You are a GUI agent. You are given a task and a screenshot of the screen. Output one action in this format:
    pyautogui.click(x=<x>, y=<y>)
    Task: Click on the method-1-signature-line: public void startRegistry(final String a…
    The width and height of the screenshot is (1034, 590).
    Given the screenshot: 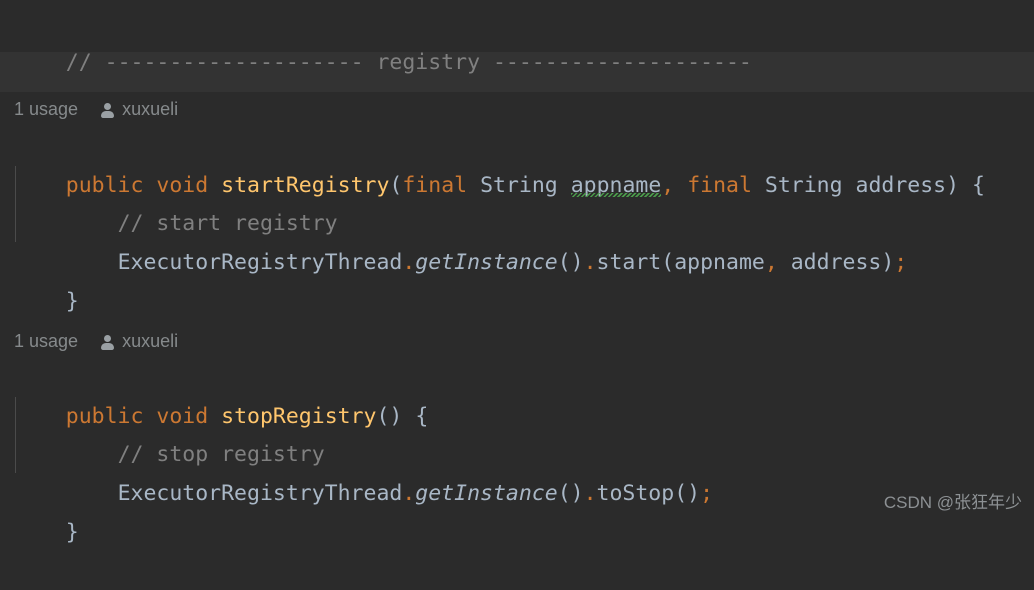 What is the action you would take?
    pyautogui.click(x=517, y=163)
    